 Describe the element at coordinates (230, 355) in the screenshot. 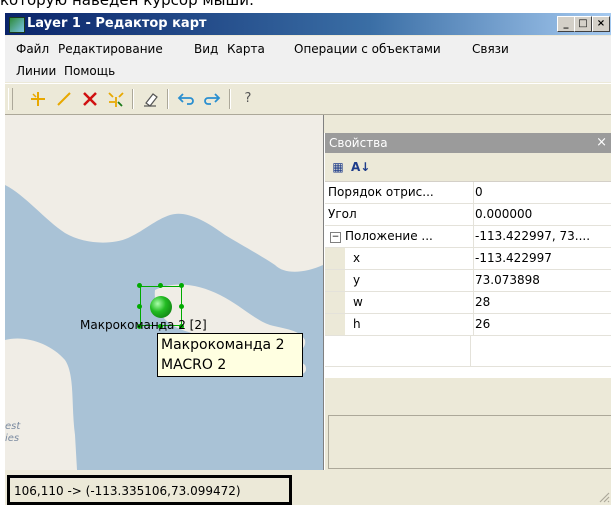

I see `object-tooltip: Макрокоманда 2 MACRO 2` at that location.